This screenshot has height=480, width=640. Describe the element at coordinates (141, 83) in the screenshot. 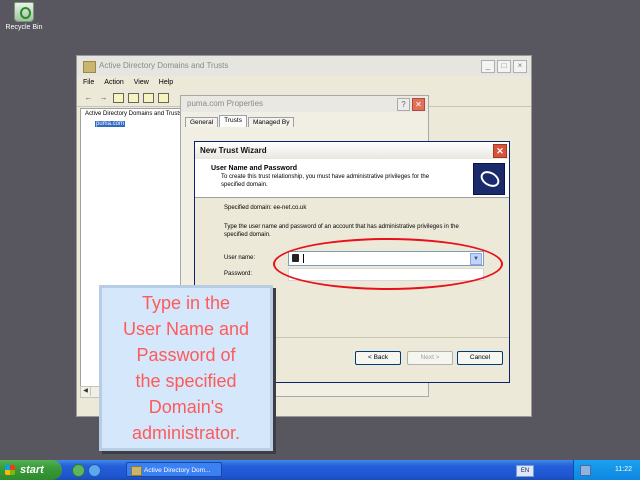

I see `menu-view: View` at that location.